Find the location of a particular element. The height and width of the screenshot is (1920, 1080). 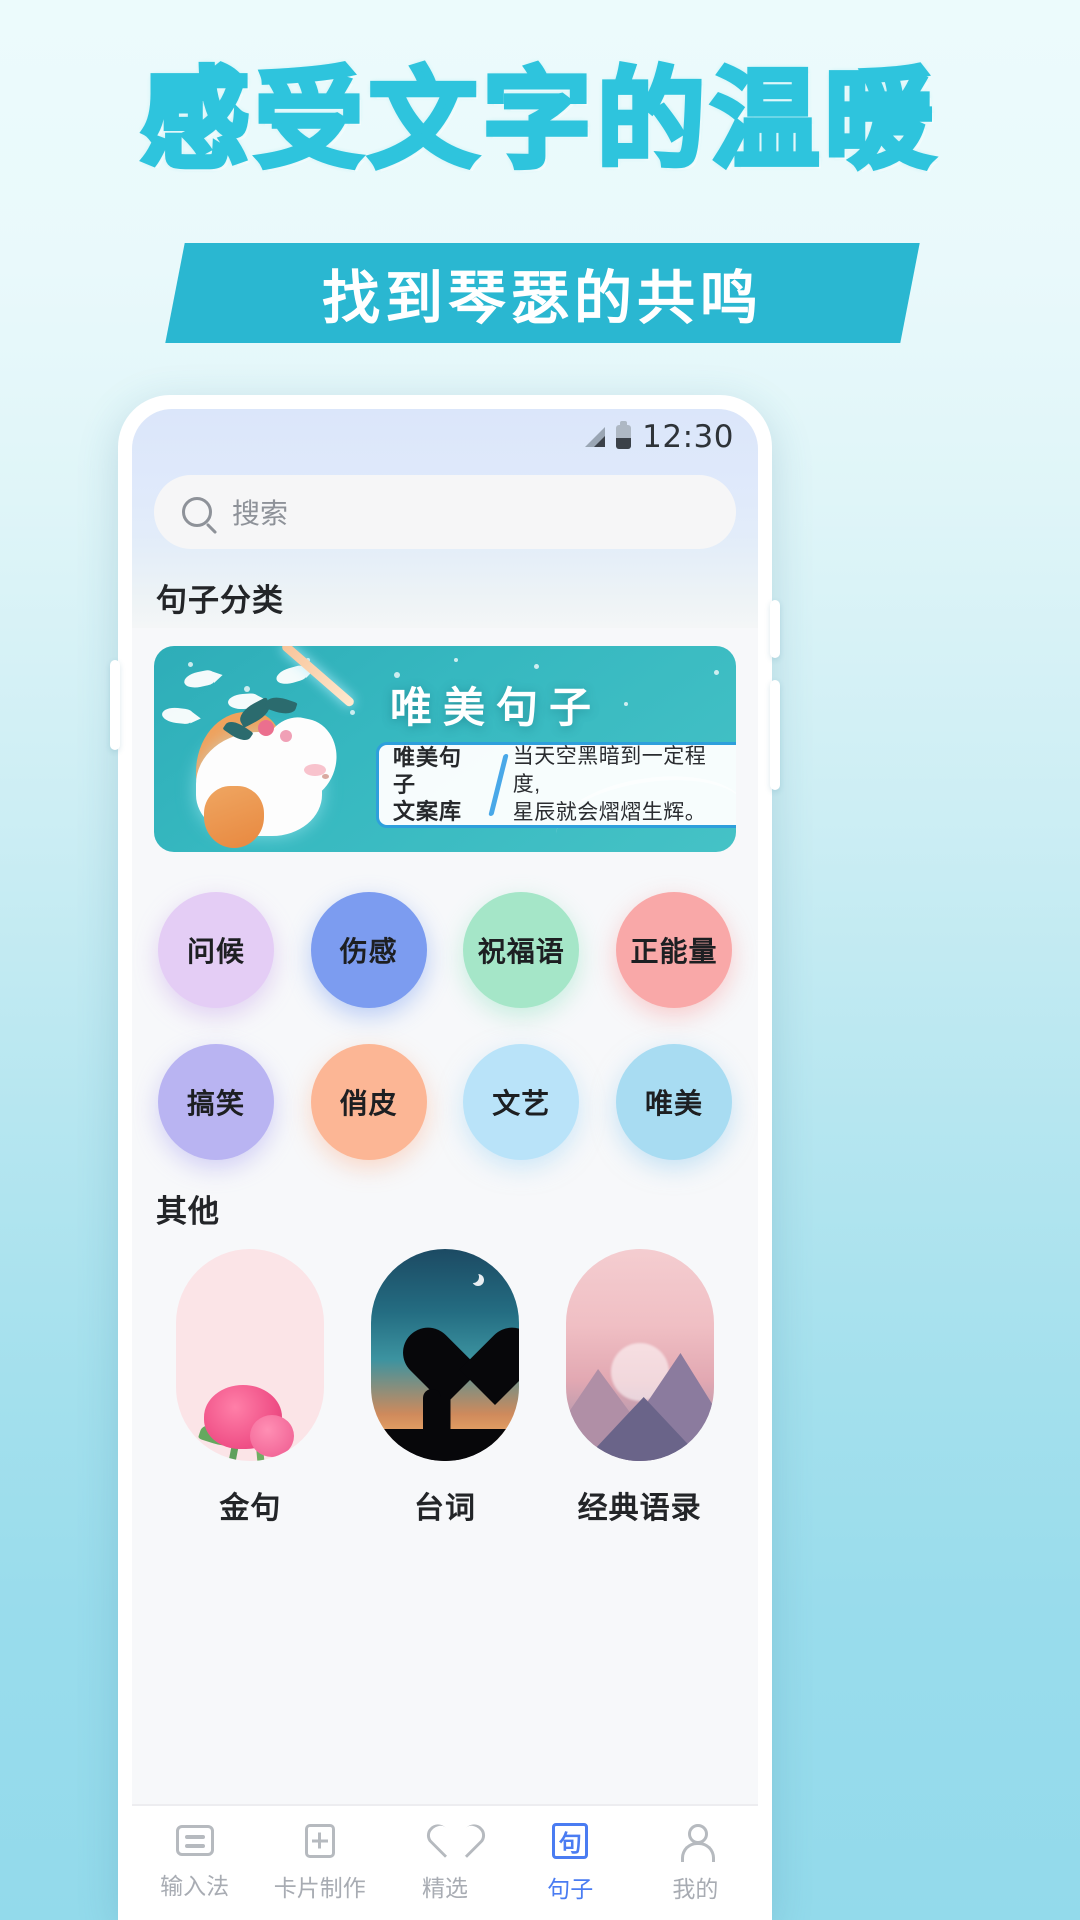

banner-quote-box: 唯美句子 文案库 当天空黑暗到一定程度, 星辰就会熠熠生辉。 is located at coordinates (556, 785).